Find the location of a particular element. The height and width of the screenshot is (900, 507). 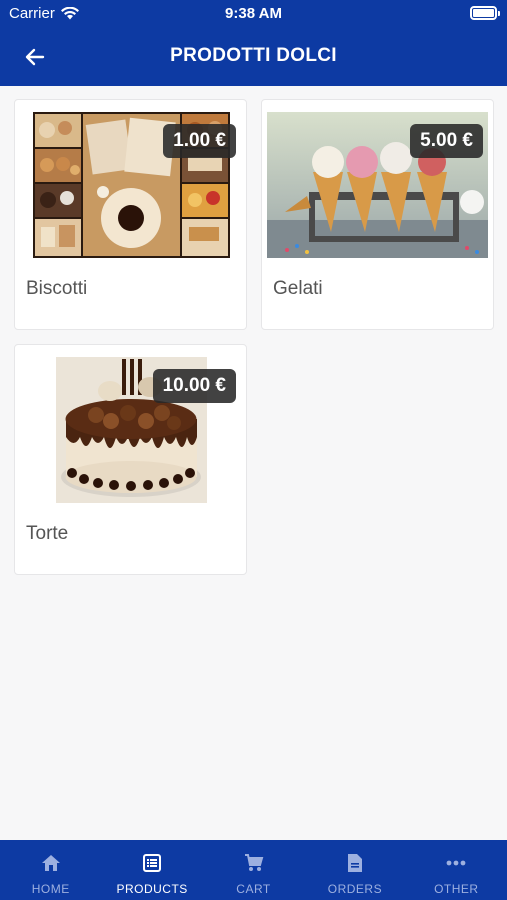

tab-label: PRODUCTS is located at coordinates (152, 889).